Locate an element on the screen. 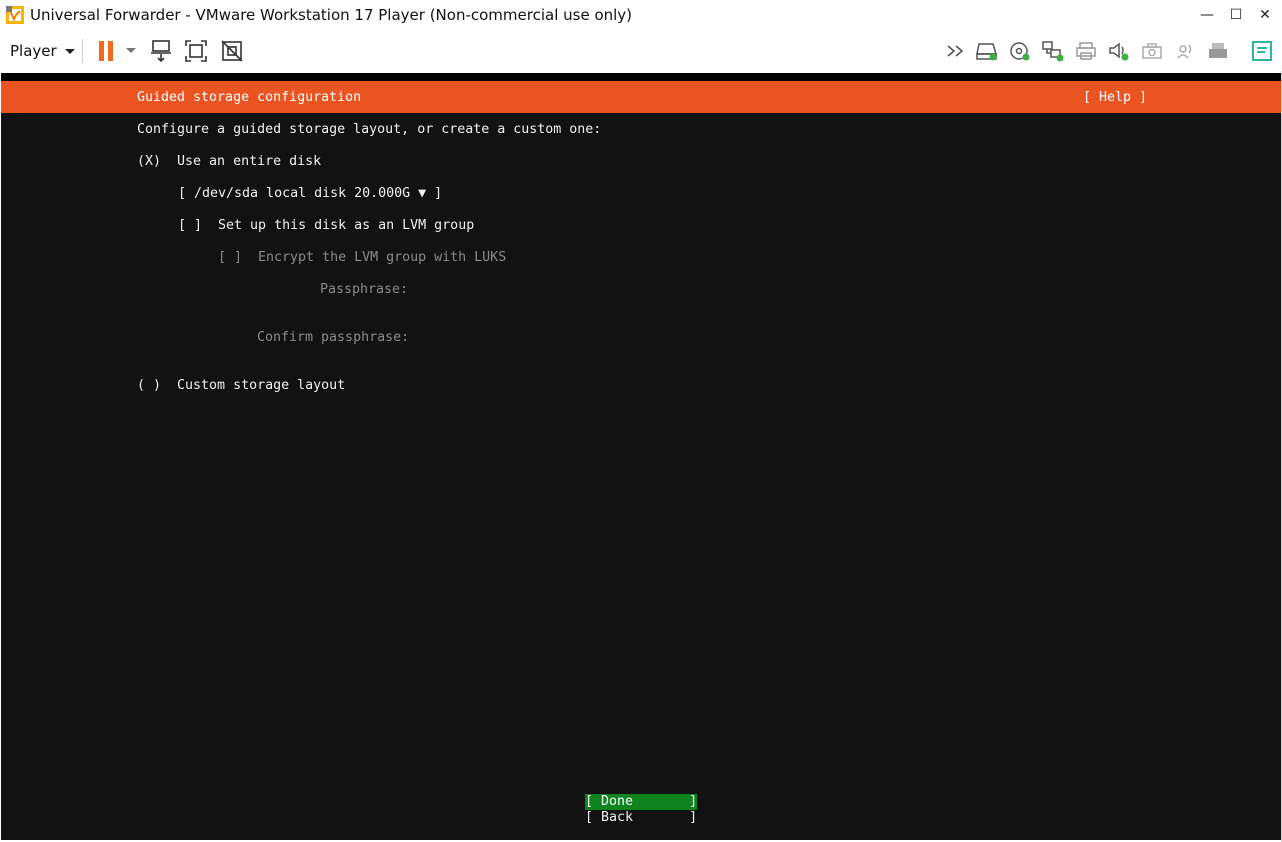 This screenshot has width=1282, height=842. done-button: [ Done ] is located at coordinates (641, 802).